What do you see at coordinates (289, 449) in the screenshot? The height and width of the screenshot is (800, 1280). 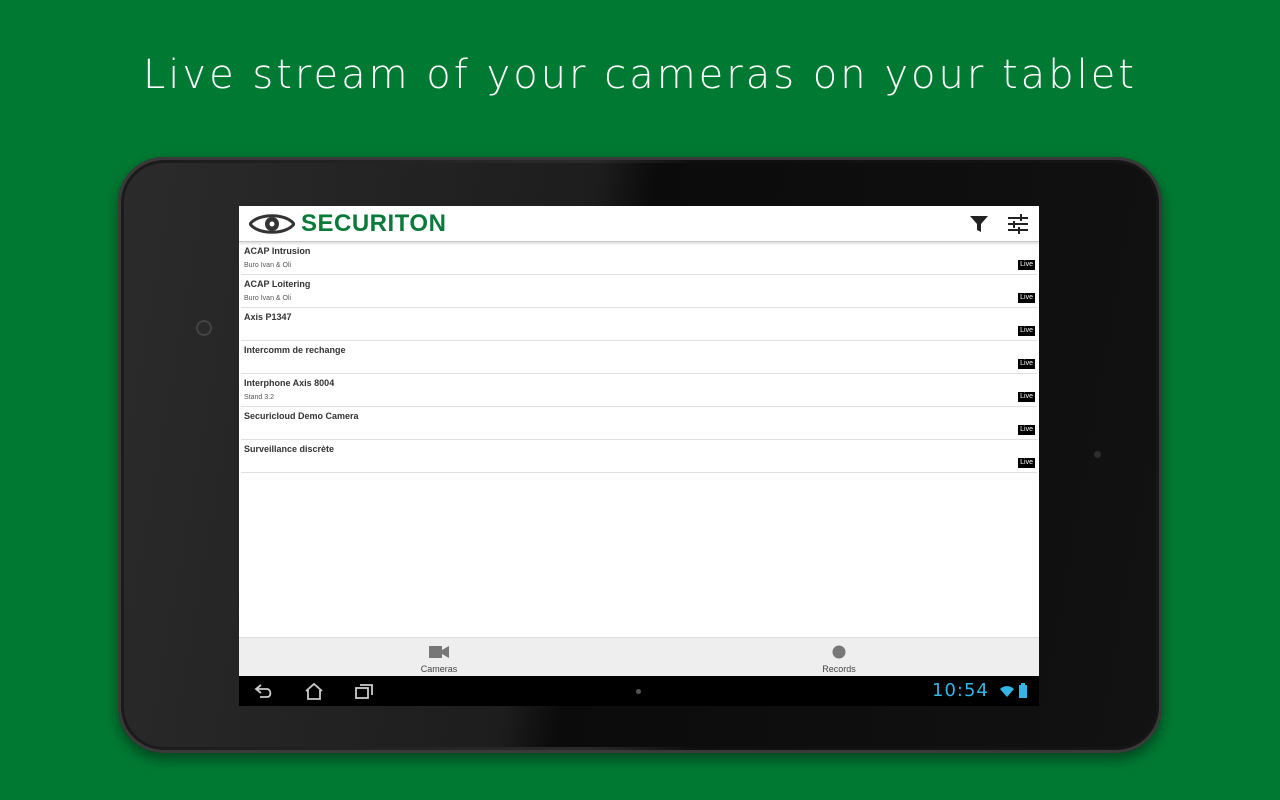 I see `camera-name: Surveillance discrète` at bounding box center [289, 449].